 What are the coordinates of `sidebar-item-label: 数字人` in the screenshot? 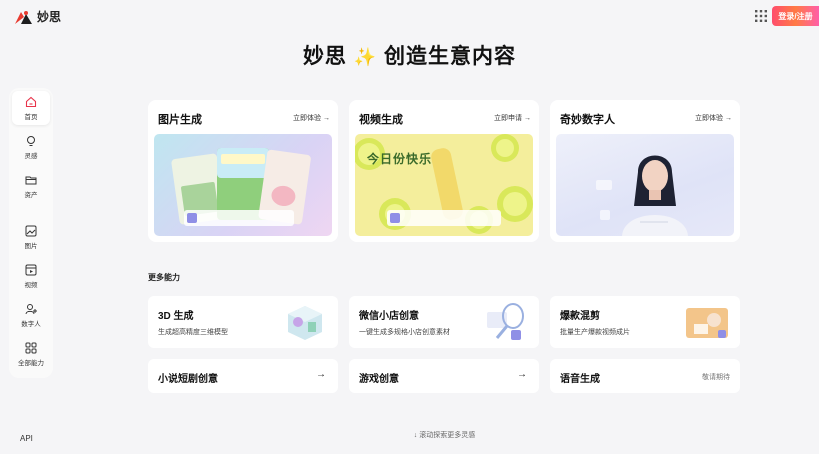 It's located at (31, 324).